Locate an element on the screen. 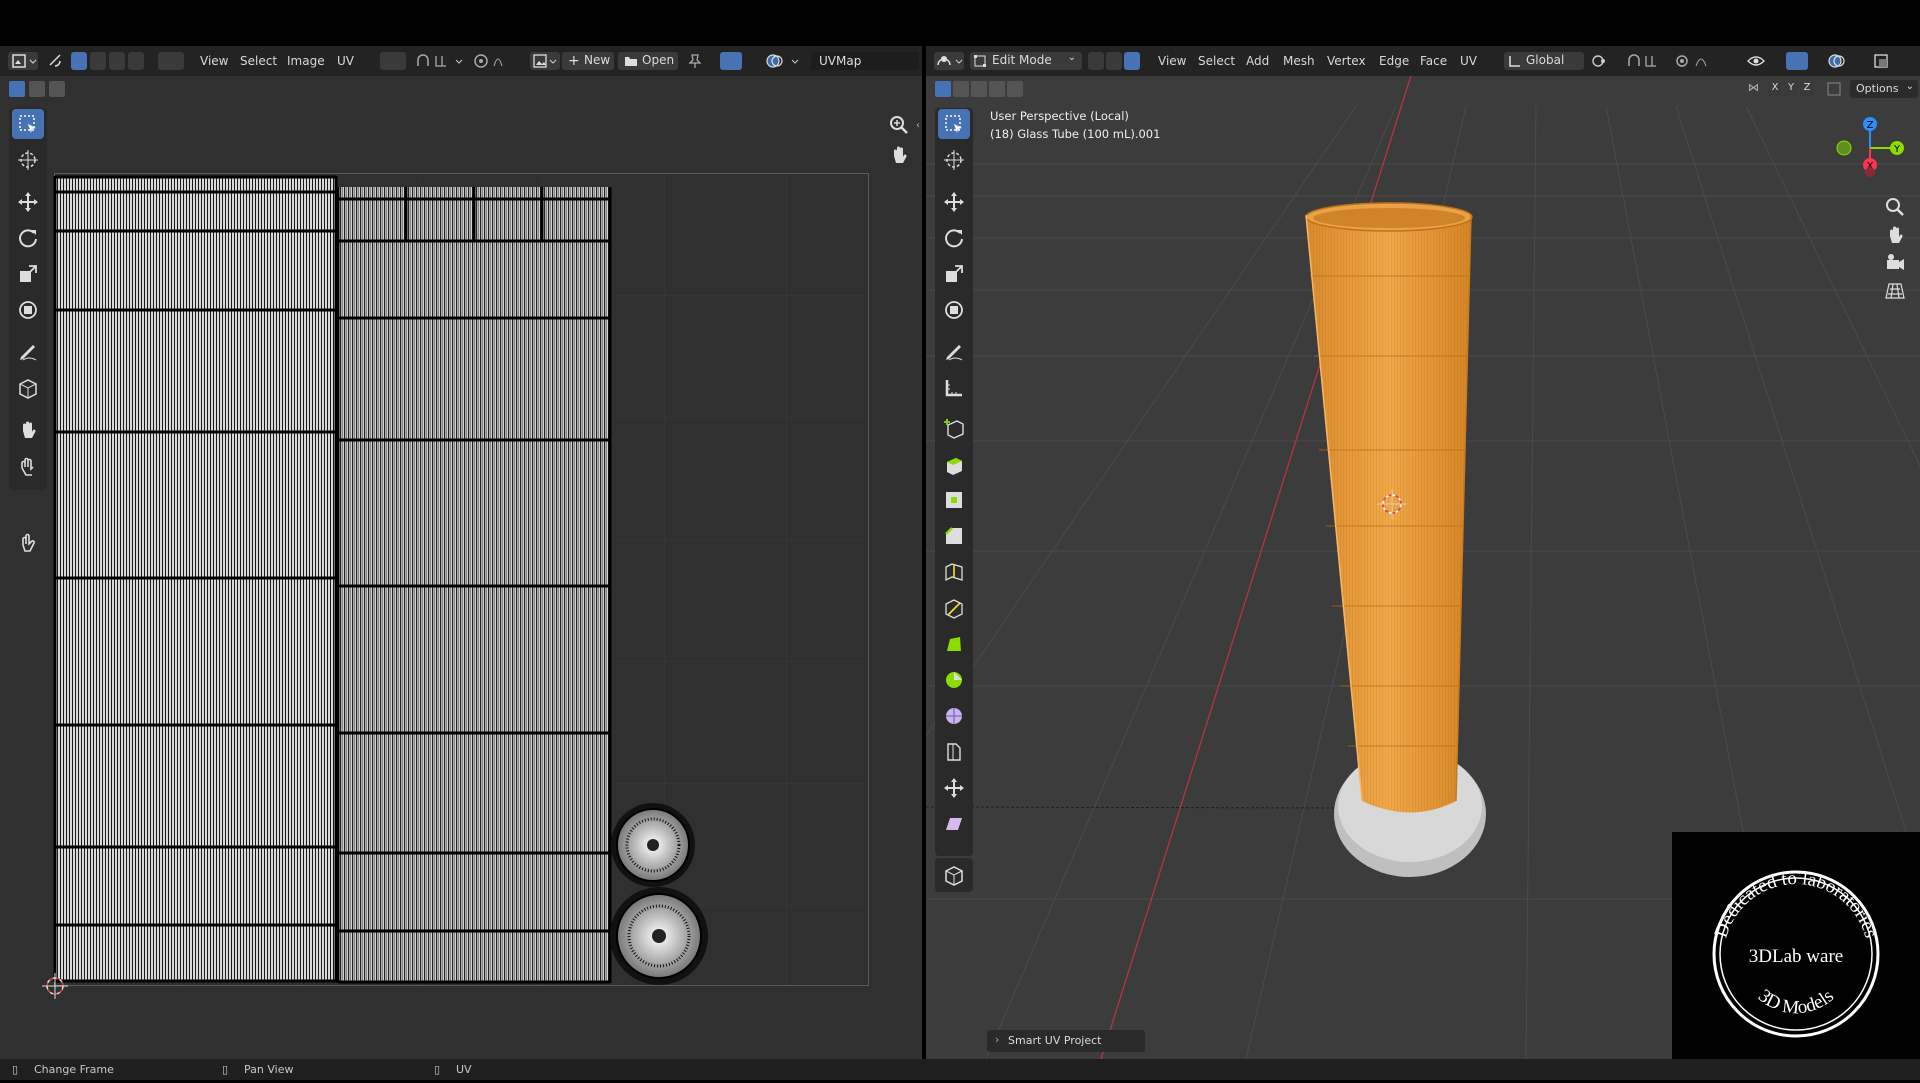  edge-slide-icon is located at coordinates (954, 752).